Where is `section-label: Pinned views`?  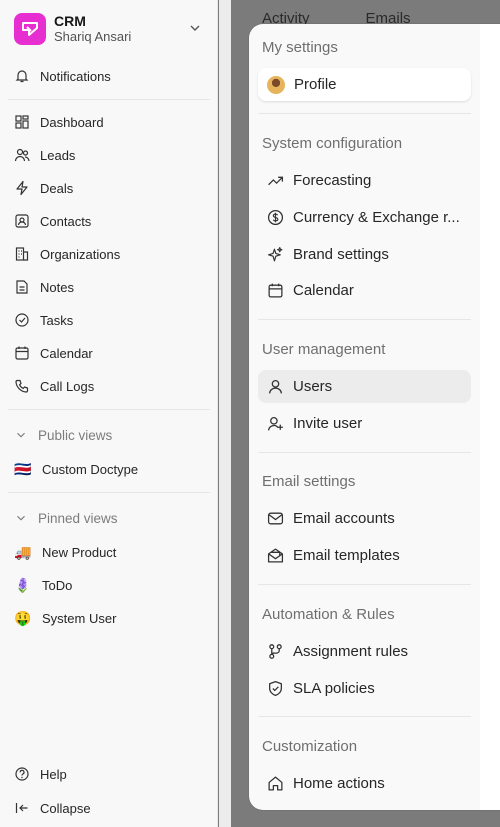
section-label: Pinned views is located at coordinates (78, 518).